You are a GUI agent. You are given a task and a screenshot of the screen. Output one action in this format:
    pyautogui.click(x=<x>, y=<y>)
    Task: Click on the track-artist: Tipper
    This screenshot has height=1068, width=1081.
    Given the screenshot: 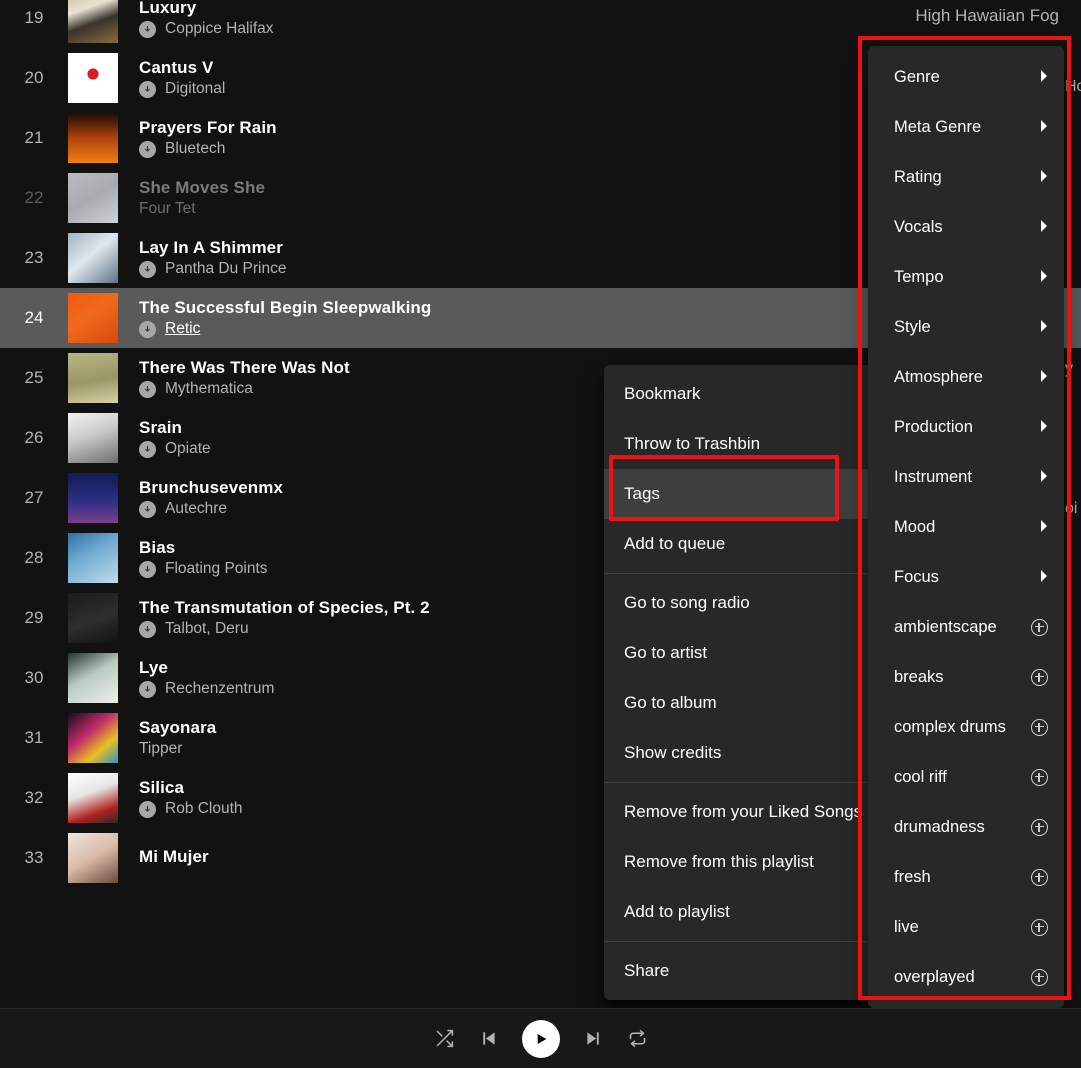 What is the action you would take?
    pyautogui.click(x=160, y=749)
    